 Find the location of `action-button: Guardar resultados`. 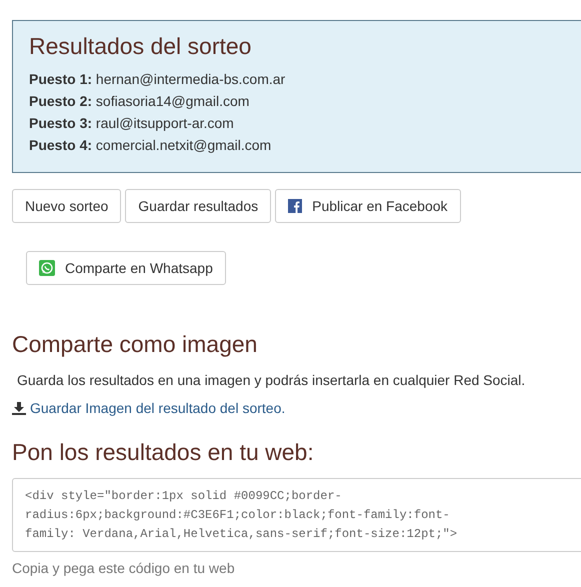

action-button: Guardar resultados is located at coordinates (198, 206).